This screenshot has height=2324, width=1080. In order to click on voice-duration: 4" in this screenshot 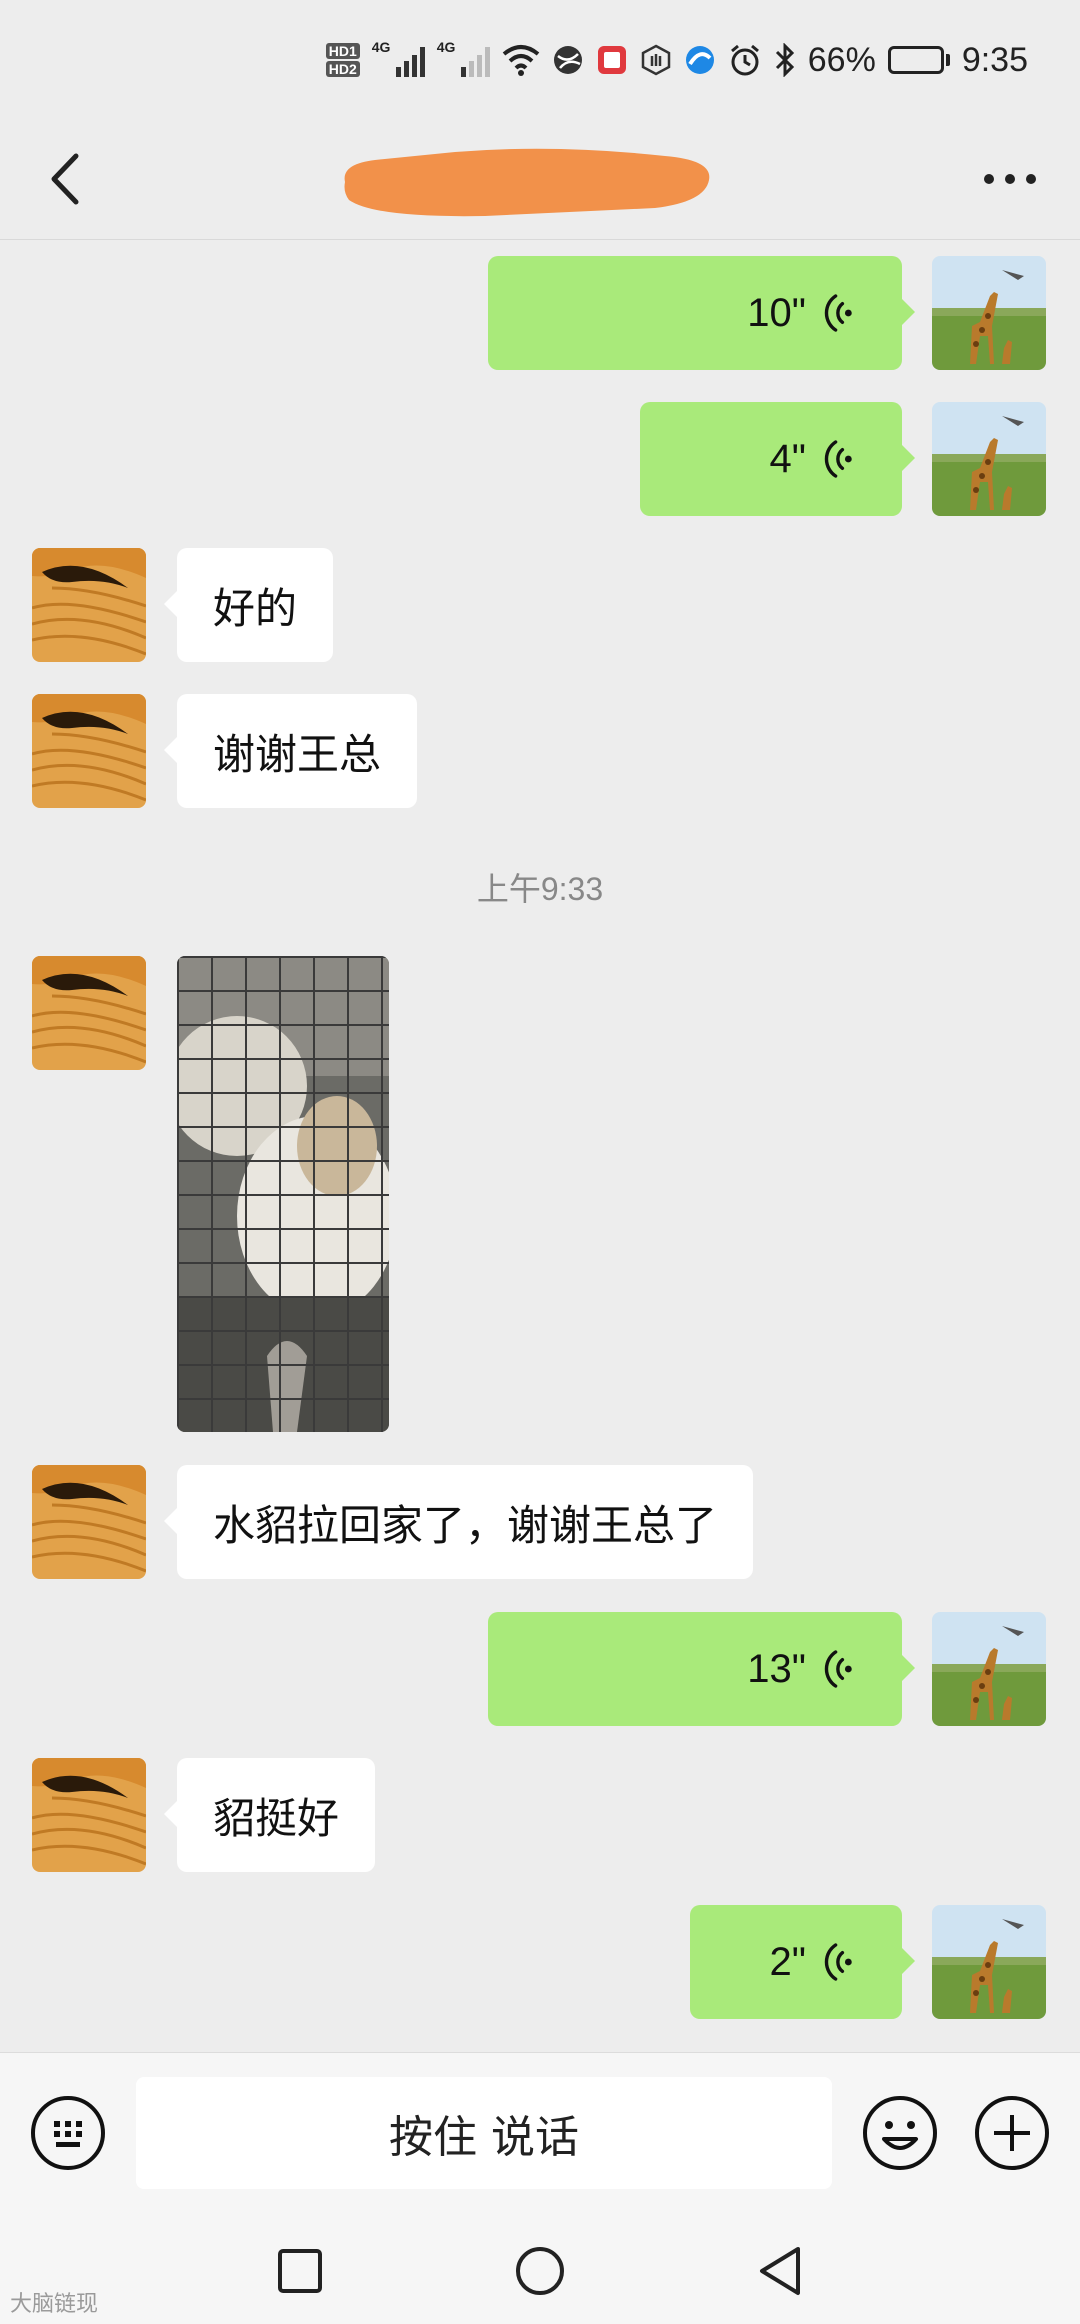, I will do `click(787, 458)`.